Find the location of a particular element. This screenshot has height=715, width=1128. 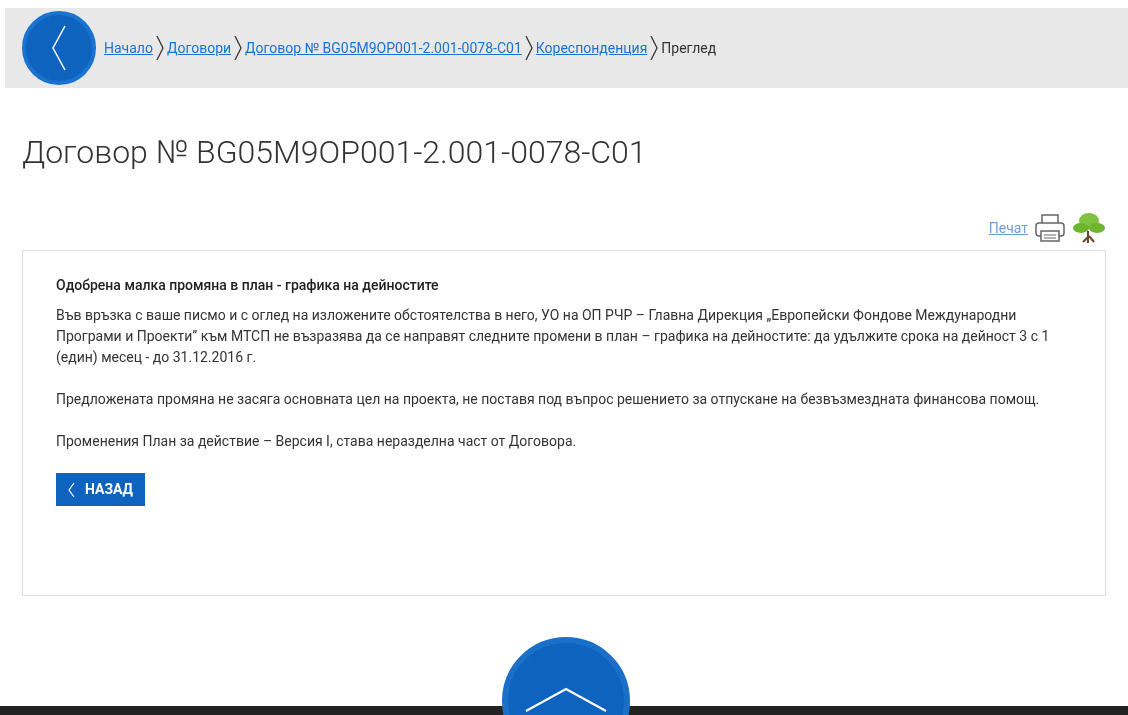

message-paragraph: Променения План за действие – Версия I, става неразделна част от Договора. is located at coordinates (317, 441).